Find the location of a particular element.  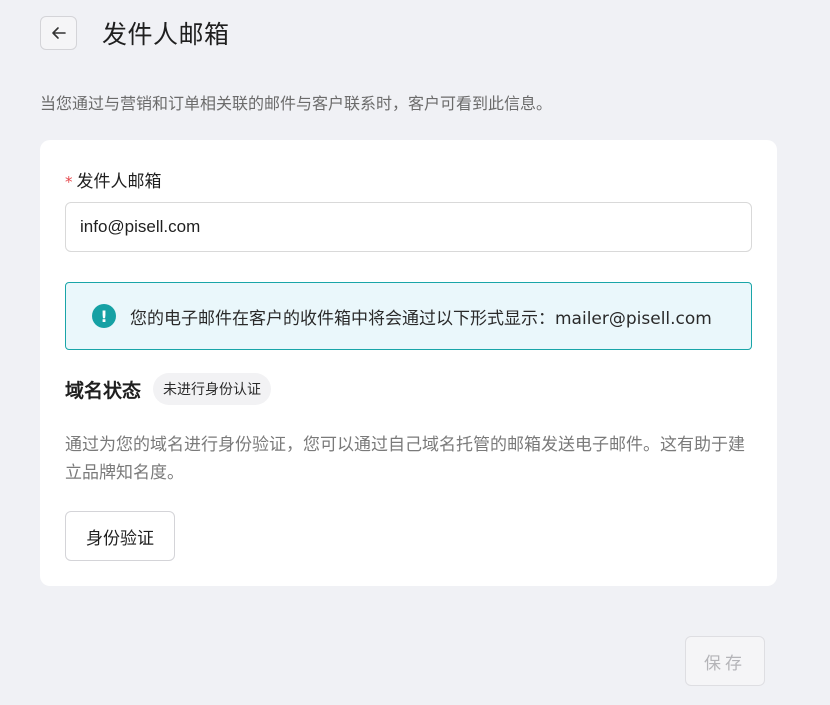

sender-email-label: * 发件人邮箱 is located at coordinates (113, 179).